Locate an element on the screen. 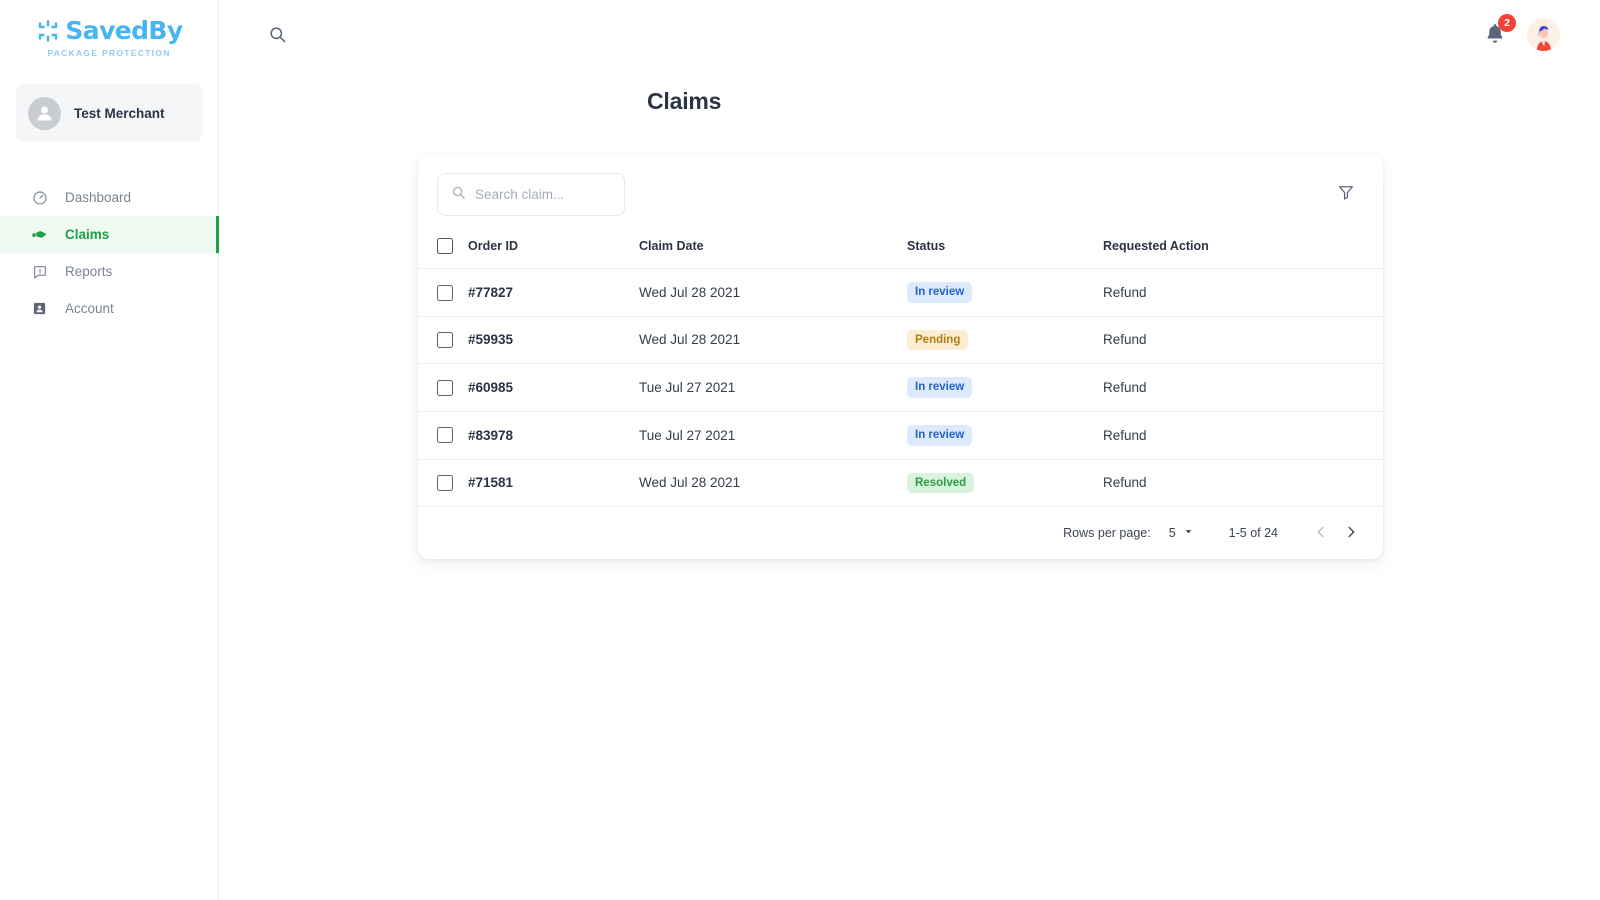 The height and width of the screenshot is (900, 1600). search-claim-box is located at coordinates (531, 194).